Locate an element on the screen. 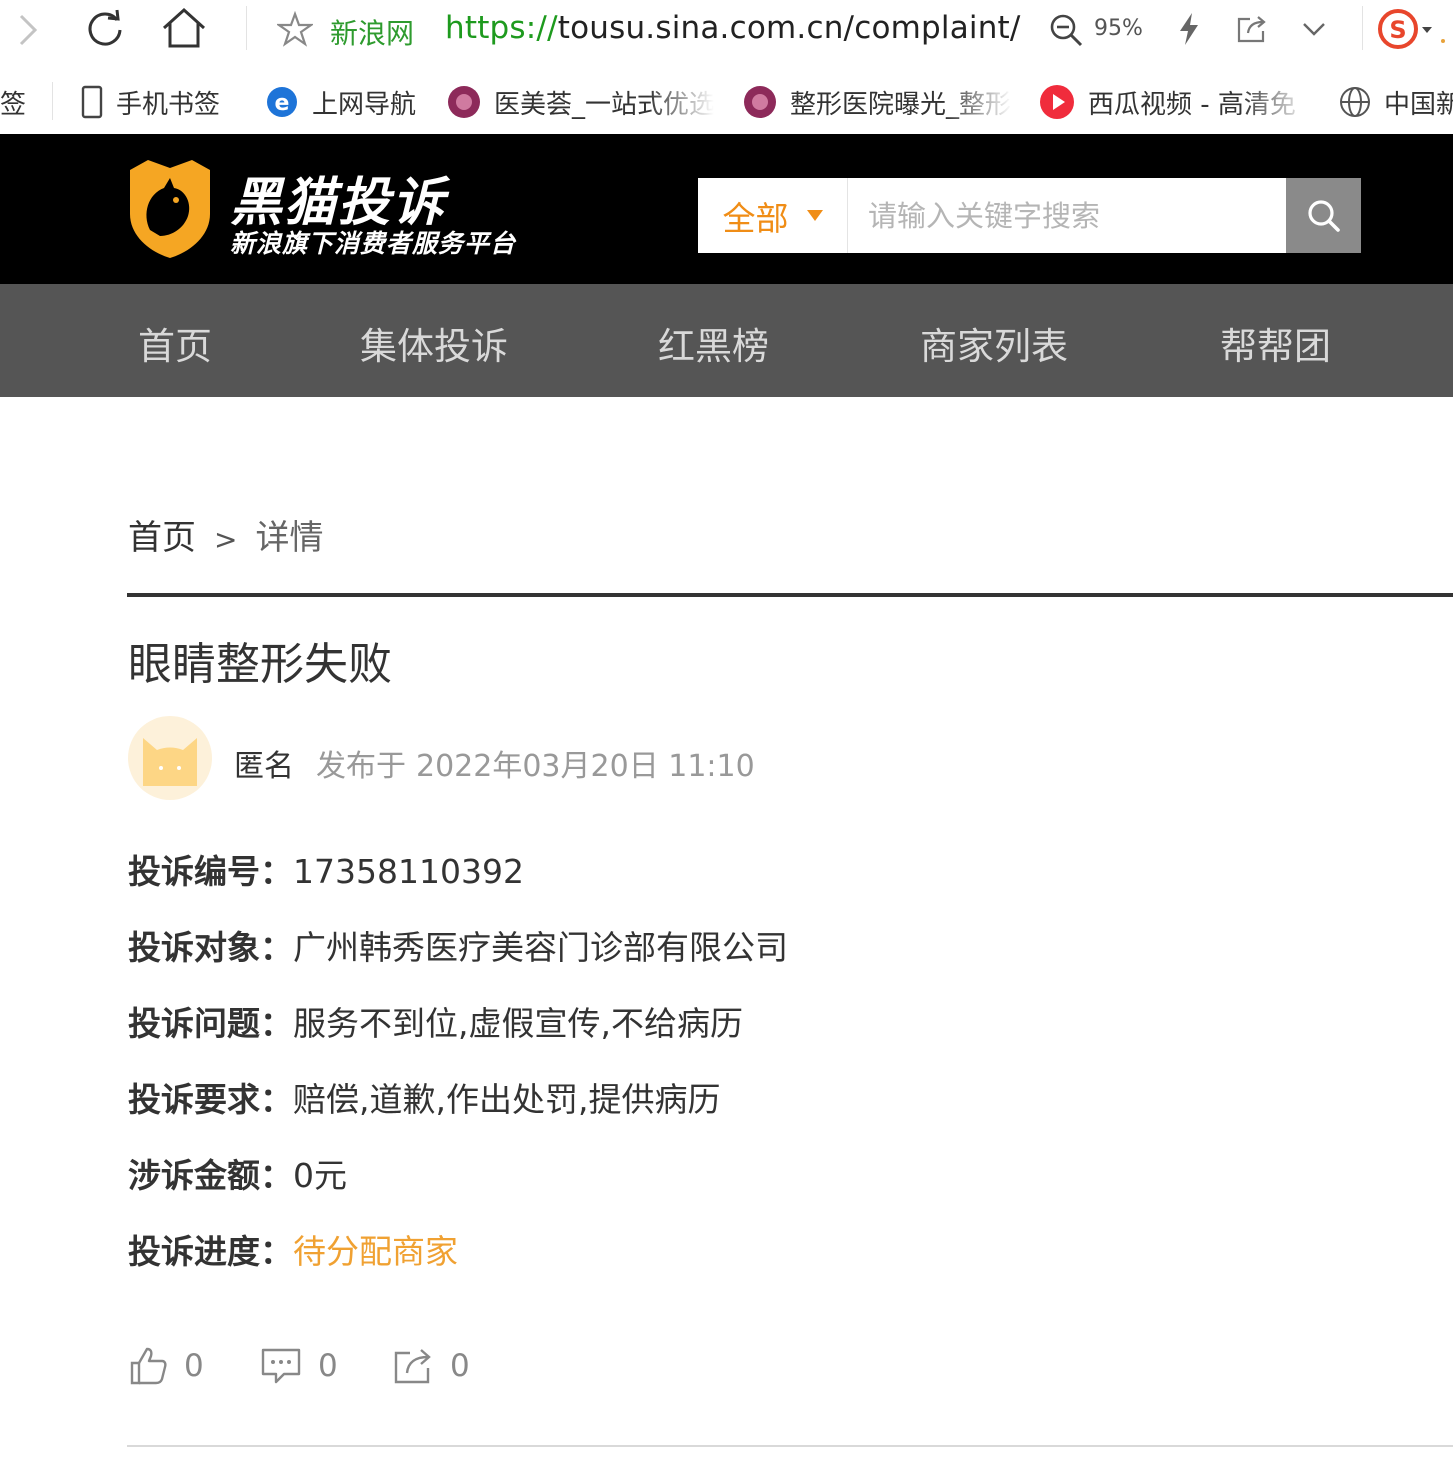  search-input is located at coordinates (1068, 215).